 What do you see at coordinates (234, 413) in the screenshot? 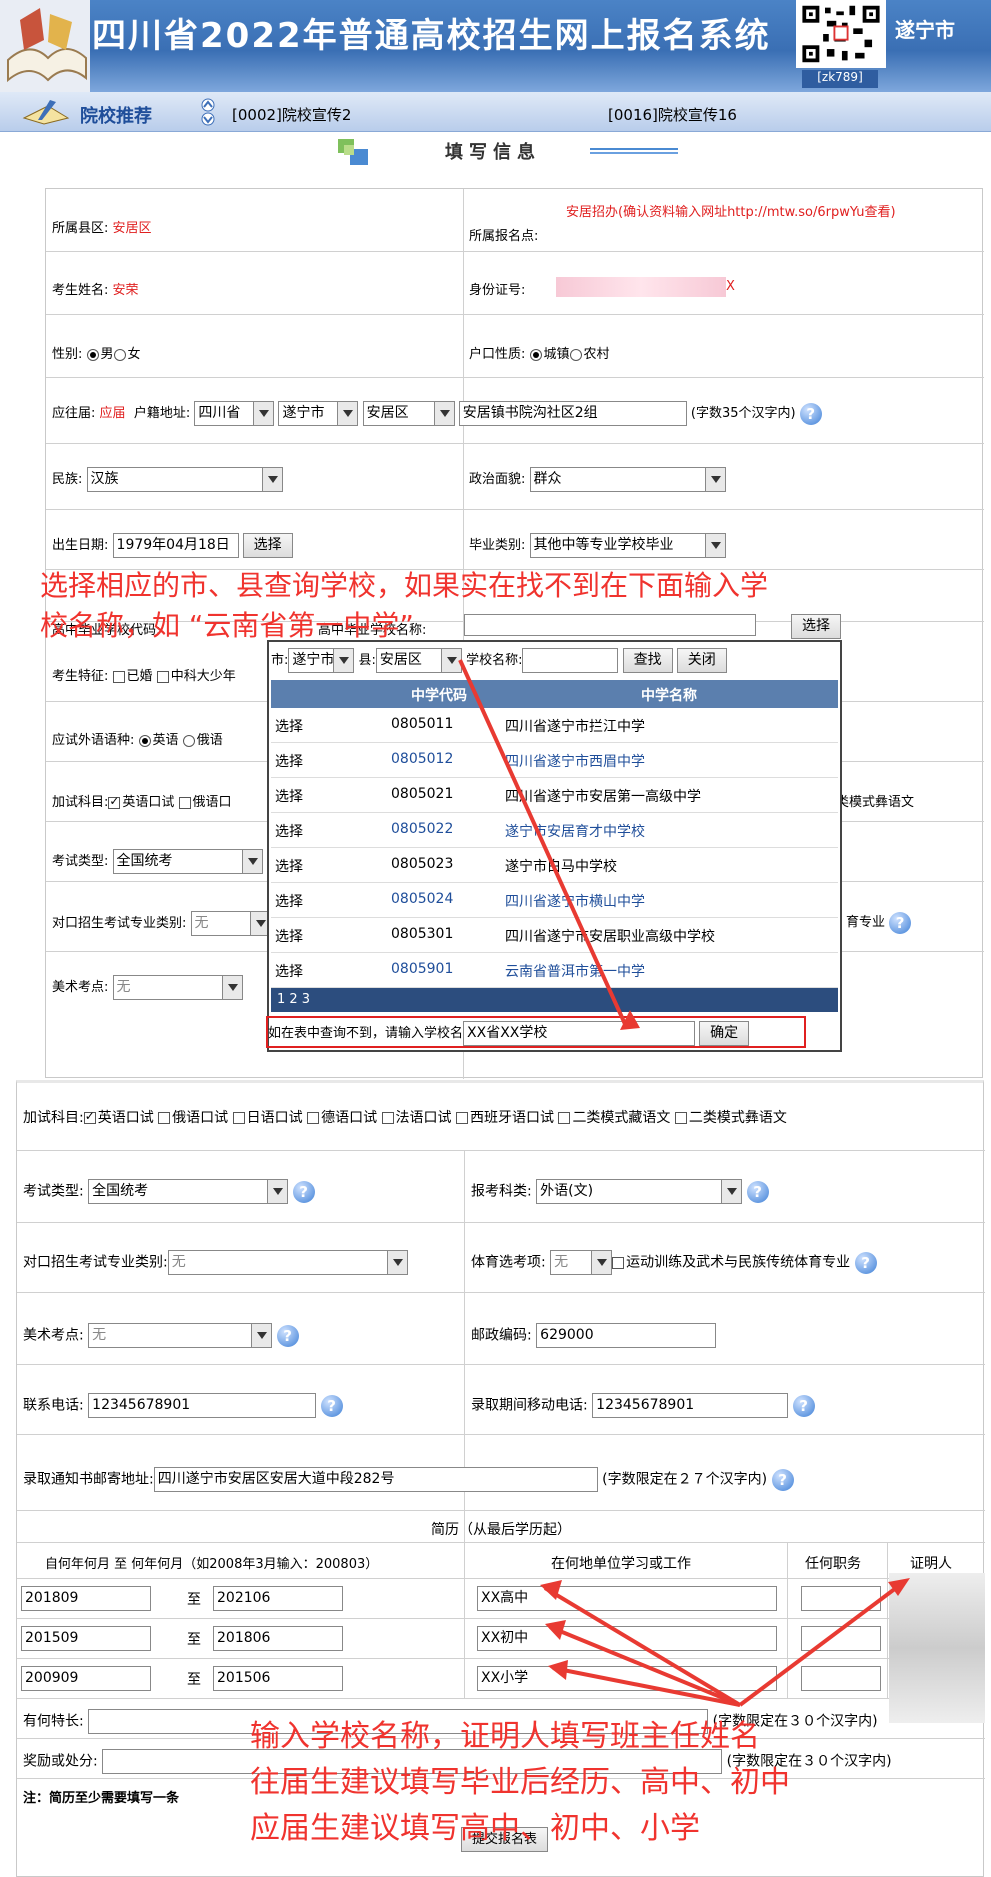
I see `province-select: 四川省` at bounding box center [234, 413].